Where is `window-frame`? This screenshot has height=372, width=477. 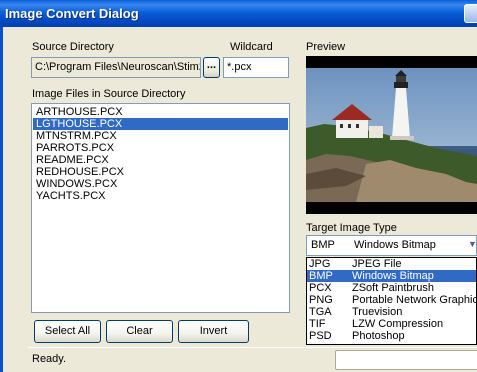
window-frame is located at coordinates (1, 199).